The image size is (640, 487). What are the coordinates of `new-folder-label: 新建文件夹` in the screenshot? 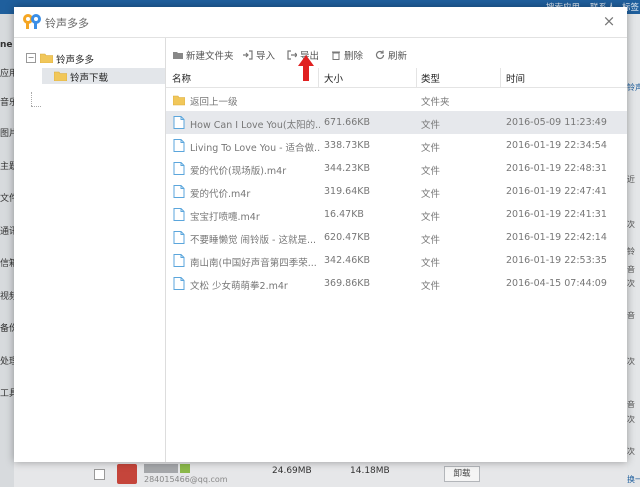 It's located at (210, 56).